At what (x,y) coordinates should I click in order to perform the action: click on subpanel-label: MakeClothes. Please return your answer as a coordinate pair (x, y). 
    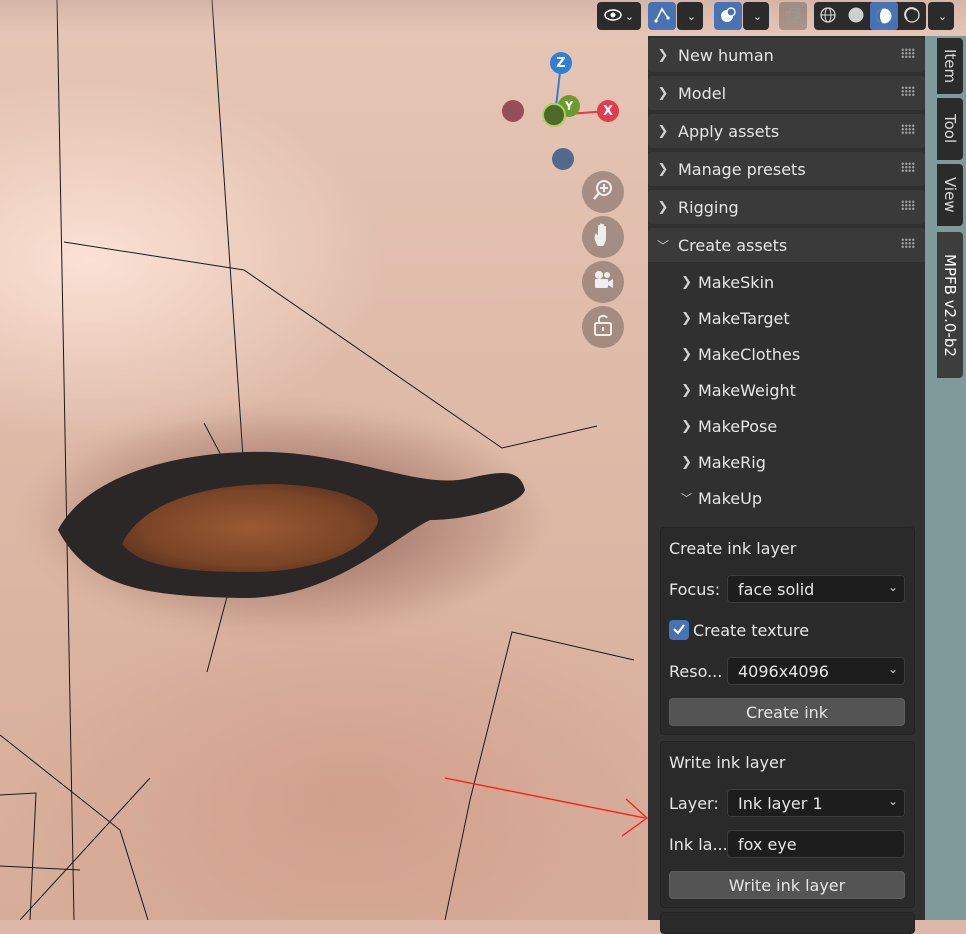
    Looking at the image, I should click on (749, 354).